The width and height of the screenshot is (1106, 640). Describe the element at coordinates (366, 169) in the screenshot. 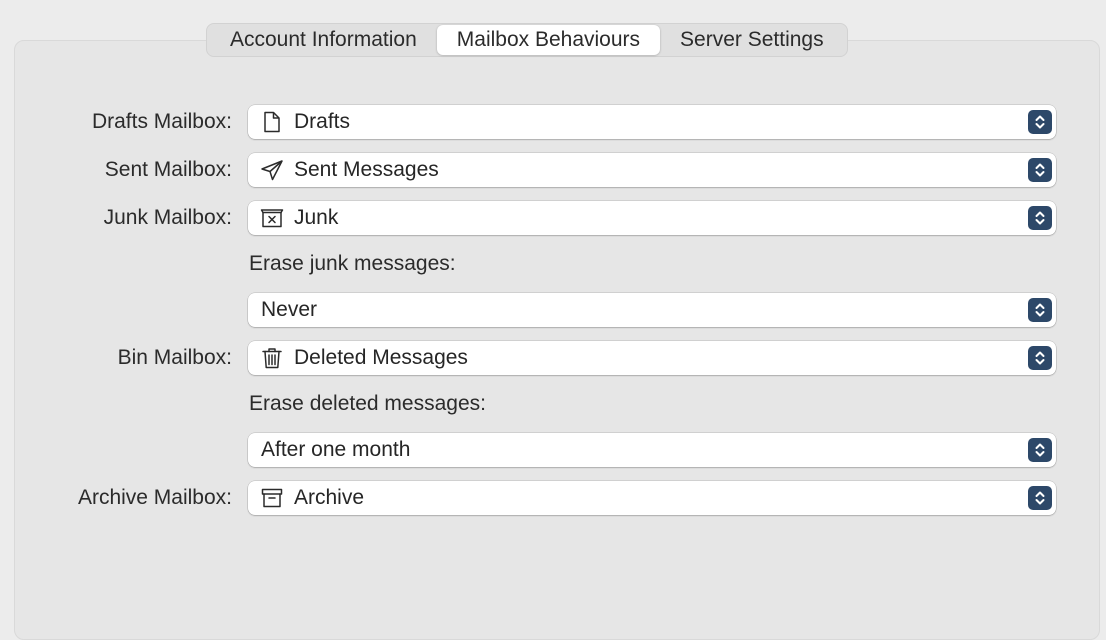

I see `sent-mailbox-value: Sent Messages` at that location.